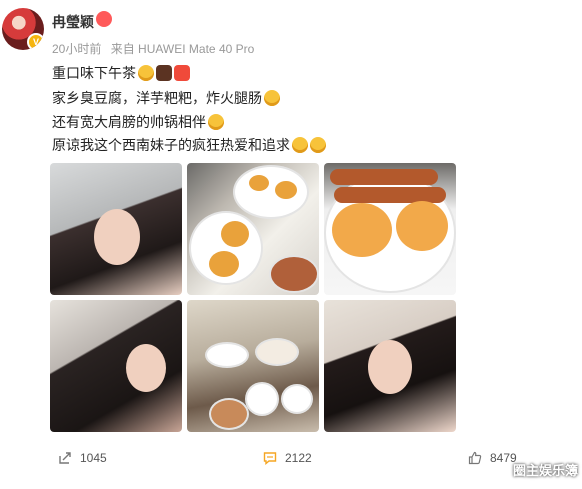 Image resolution: width=582 pixels, height=489 pixels. Describe the element at coordinates (253, 229) in the screenshot. I see `photo-cakes-plates` at that location.